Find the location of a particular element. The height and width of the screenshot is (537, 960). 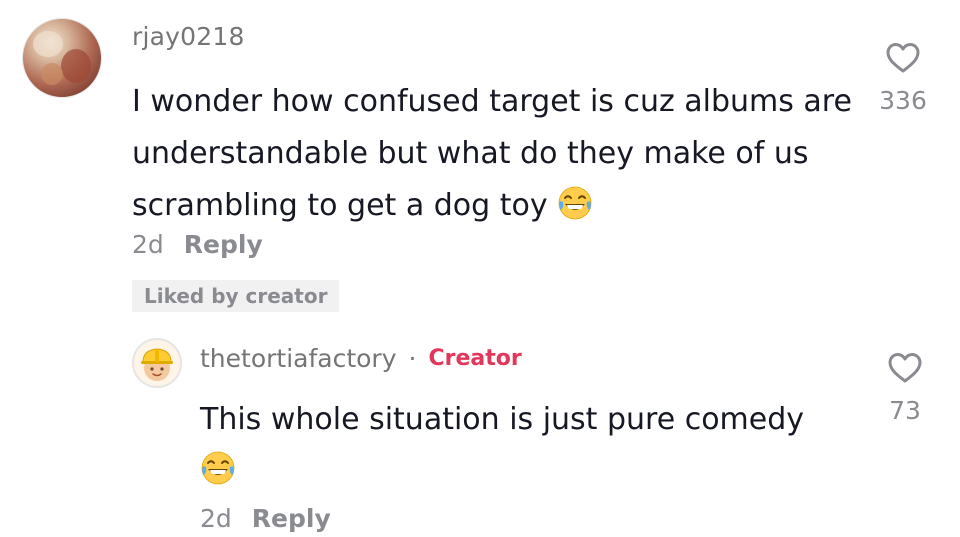

comment-like-group: 336 is located at coordinates (903, 77).